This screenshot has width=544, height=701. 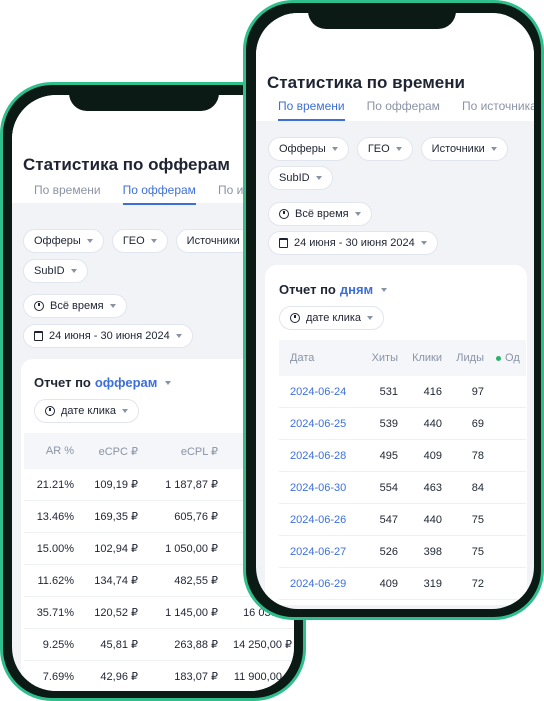 I want to click on table-row: 2024-06-29 409 319 72, so click(x=402, y=583).